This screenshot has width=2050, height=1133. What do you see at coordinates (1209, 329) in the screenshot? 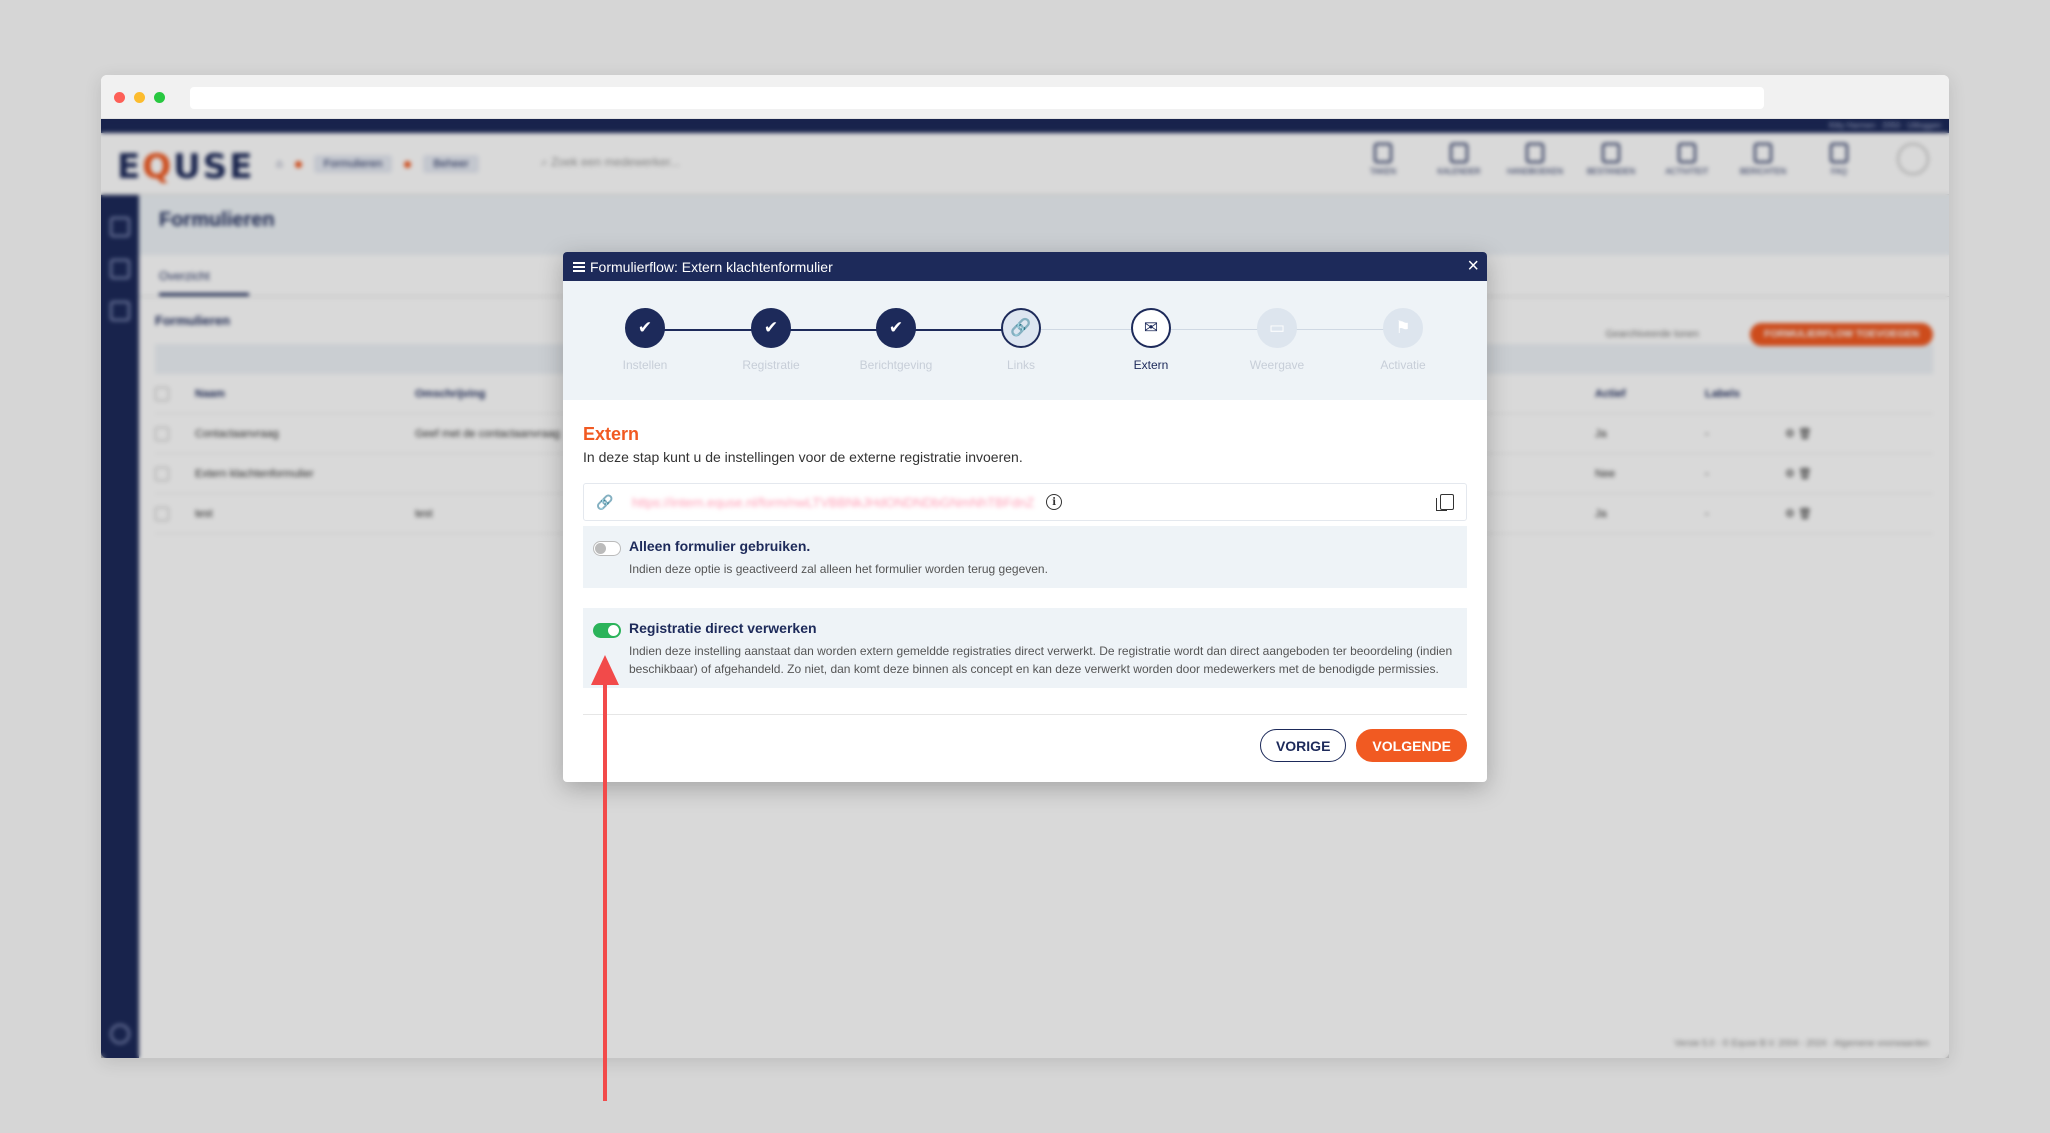
I see `stepper-line-pending` at bounding box center [1209, 329].